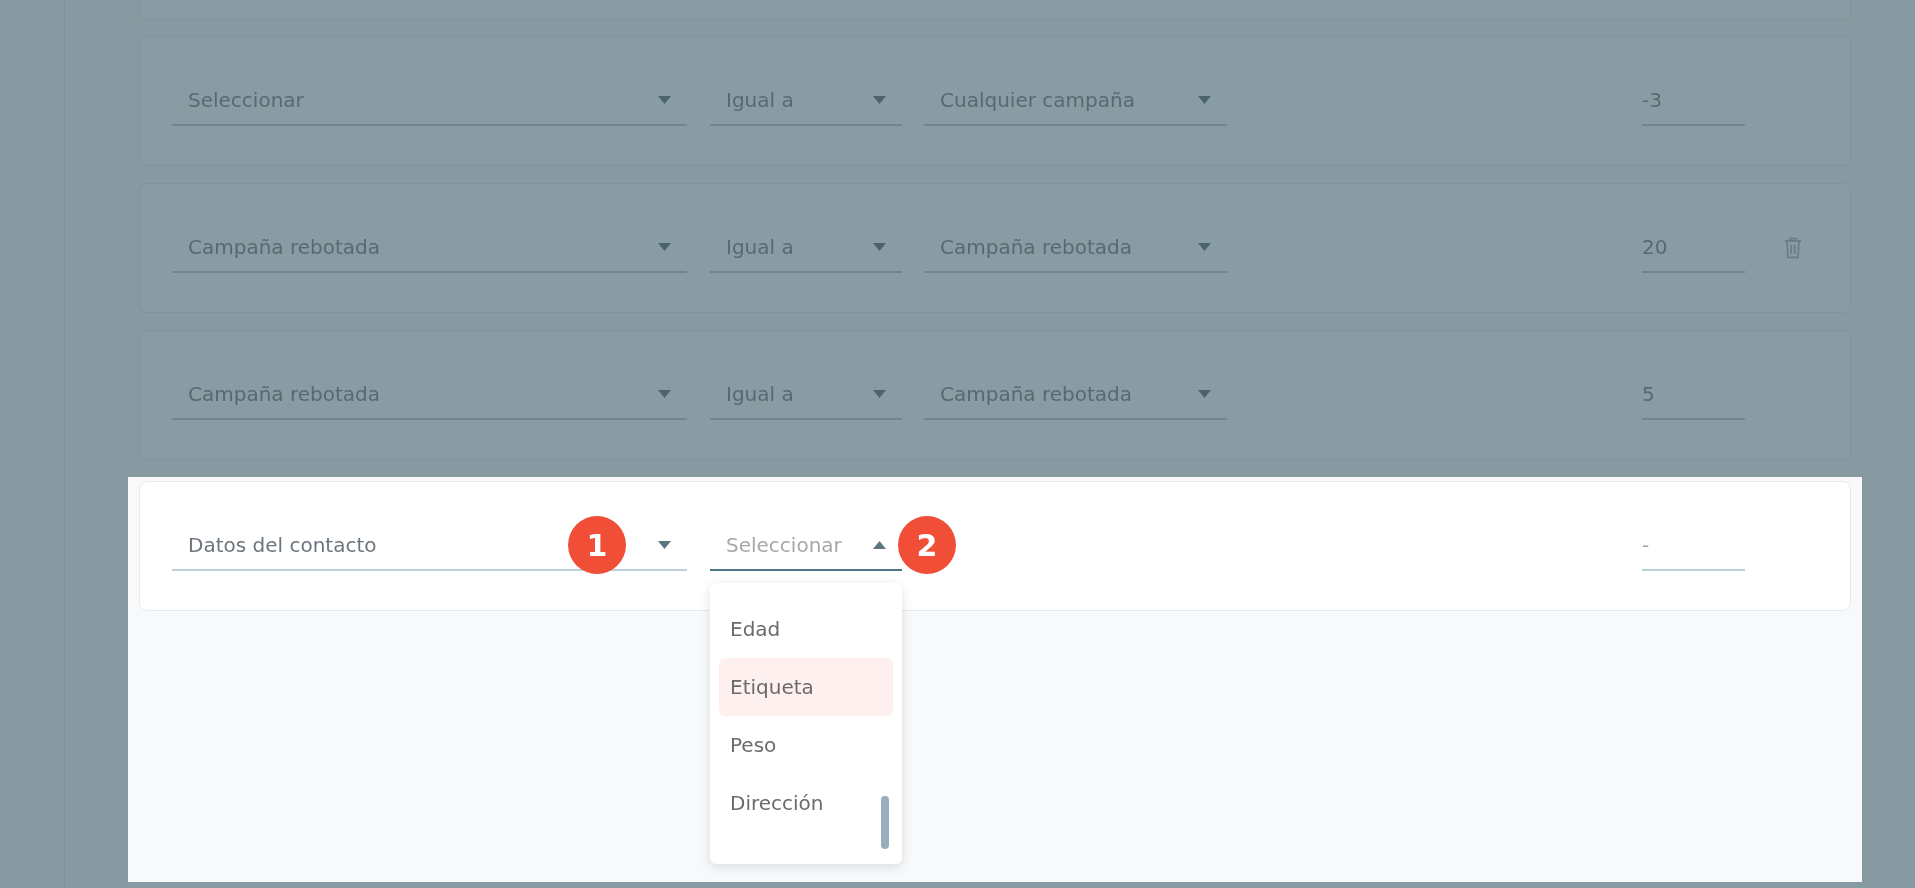  Describe the element at coordinates (885, 822) in the screenshot. I see `scrollbar-thumb` at that location.